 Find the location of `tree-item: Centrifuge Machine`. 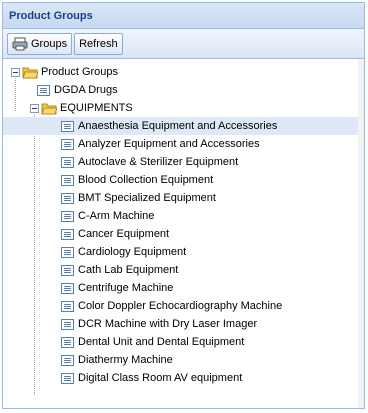

tree-item: Centrifuge Machine is located at coordinates (183, 288).